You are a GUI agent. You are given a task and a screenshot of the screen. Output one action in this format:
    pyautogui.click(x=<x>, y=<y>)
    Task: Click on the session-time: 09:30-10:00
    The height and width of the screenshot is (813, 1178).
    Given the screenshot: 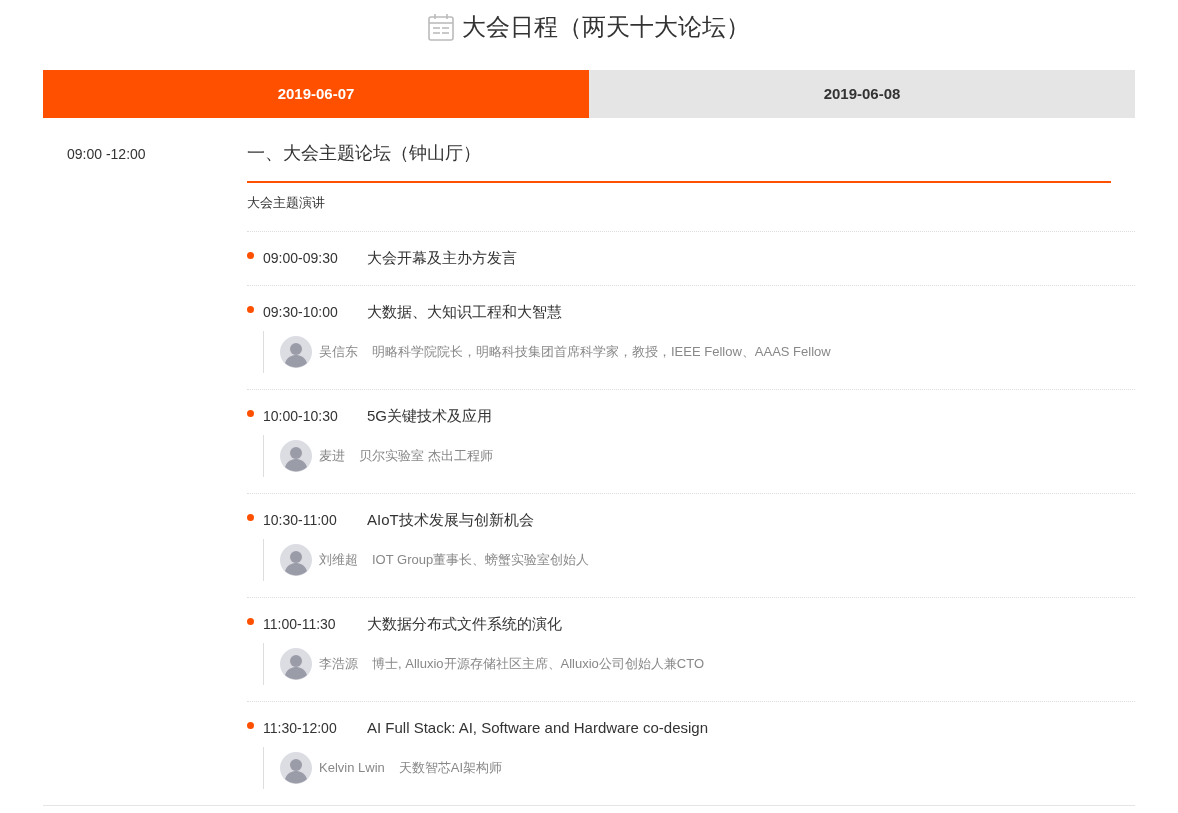 What is the action you would take?
    pyautogui.click(x=301, y=312)
    